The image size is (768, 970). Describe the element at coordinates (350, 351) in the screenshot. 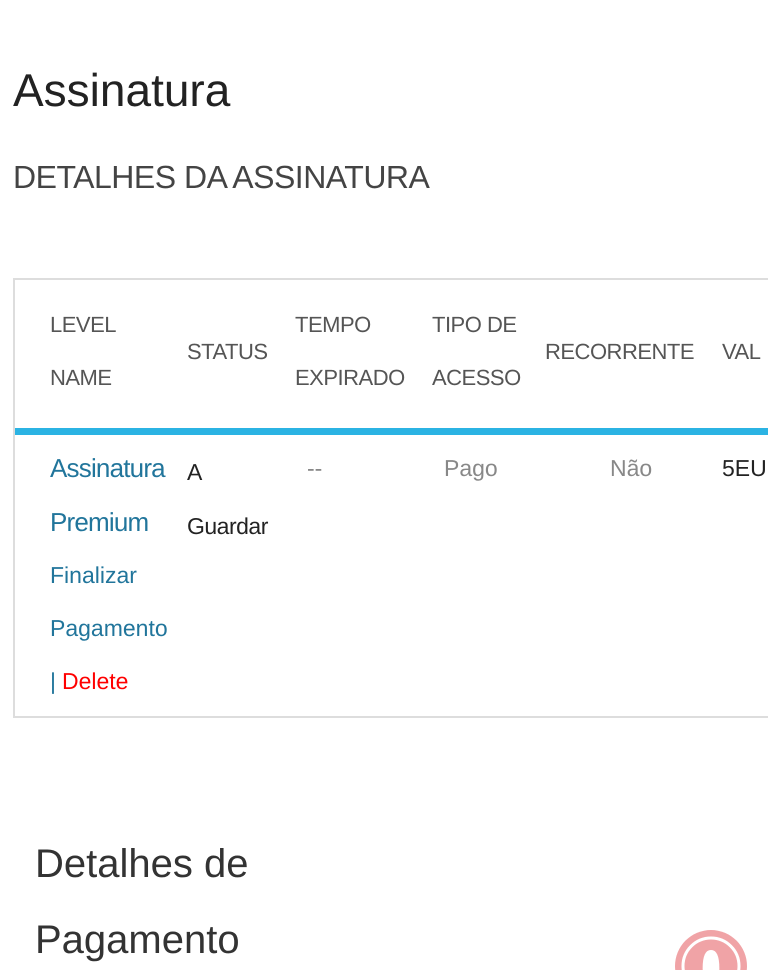

I see `column-header: TEMPO EXPIRADO` at that location.